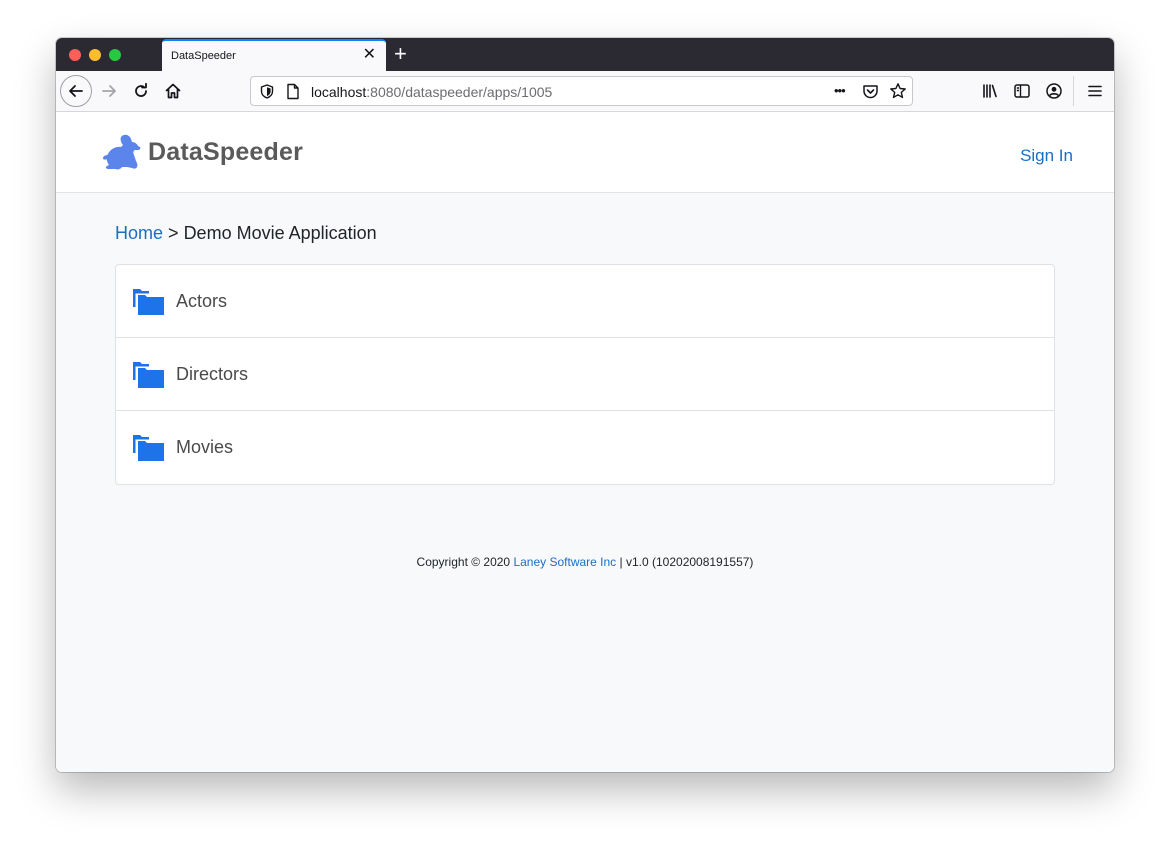 The height and width of the screenshot is (847, 1170). Describe the element at coordinates (115, 55) in the screenshot. I see `zoom-window-button` at that location.